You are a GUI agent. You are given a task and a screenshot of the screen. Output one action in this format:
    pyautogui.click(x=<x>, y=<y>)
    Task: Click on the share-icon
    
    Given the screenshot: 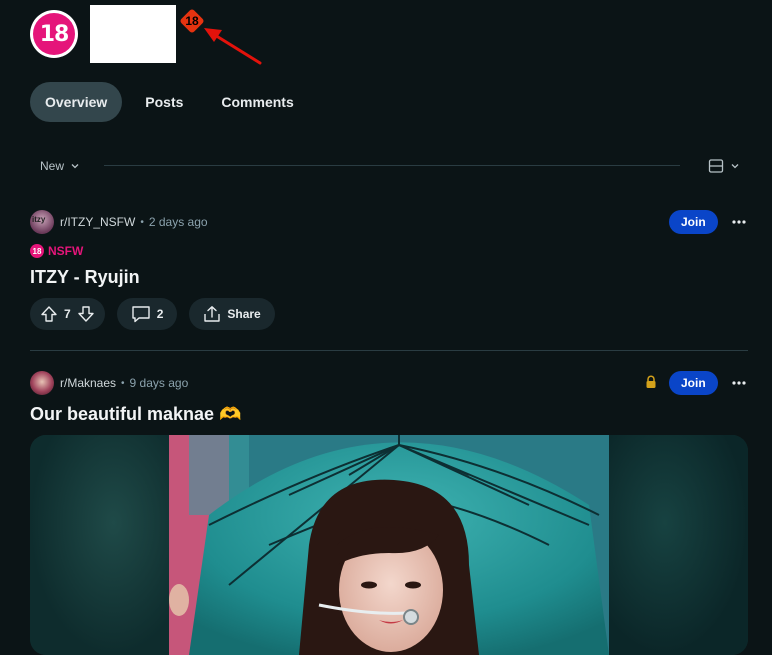 What is the action you would take?
    pyautogui.click(x=212, y=314)
    